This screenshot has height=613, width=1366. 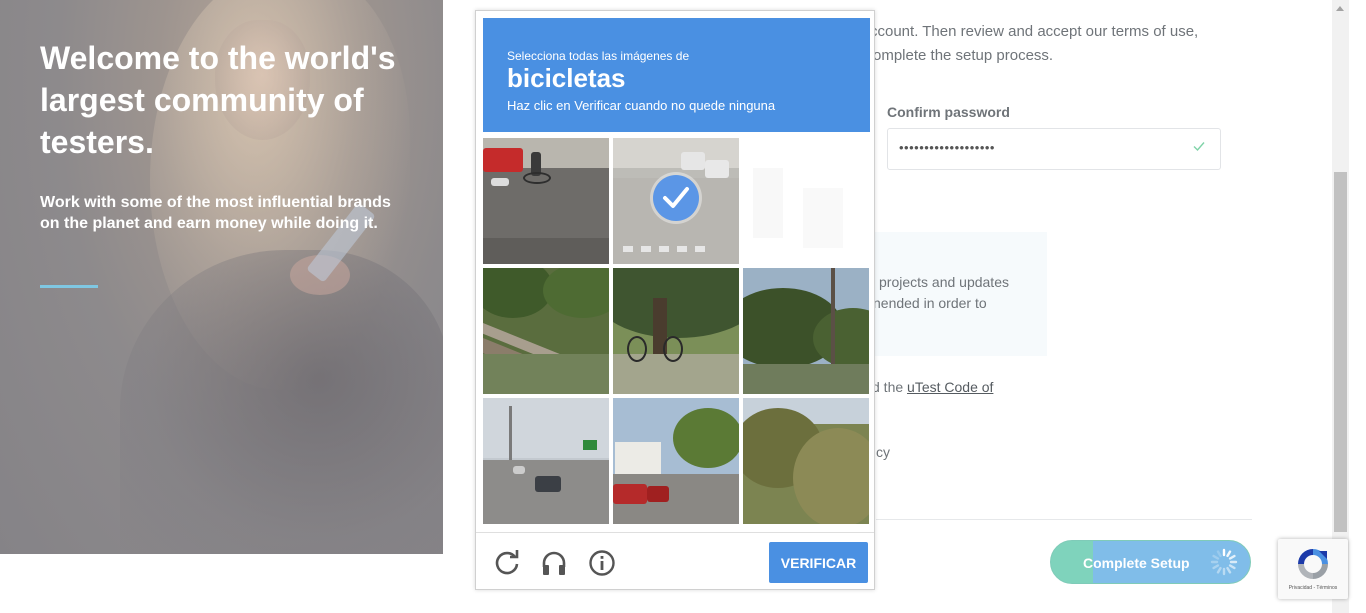 I want to click on complete-setup-button: Complete Setup, so click(x=1150, y=562).